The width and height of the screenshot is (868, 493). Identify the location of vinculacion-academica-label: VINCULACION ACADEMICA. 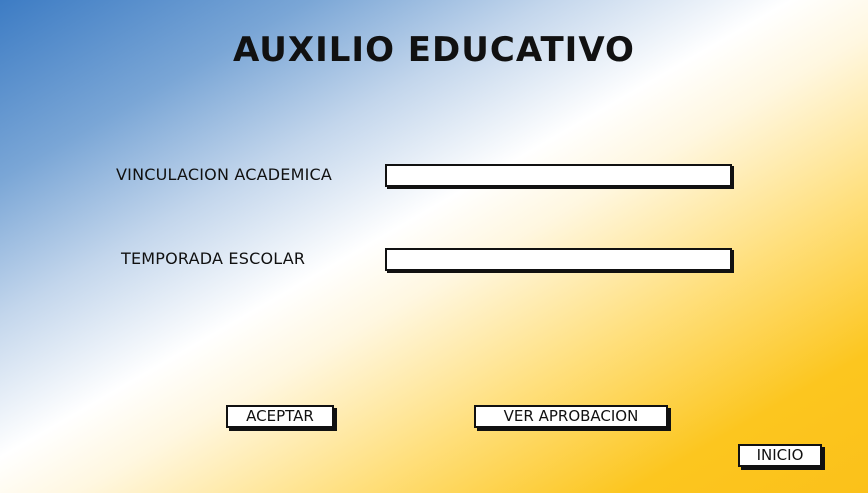
(224, 174).